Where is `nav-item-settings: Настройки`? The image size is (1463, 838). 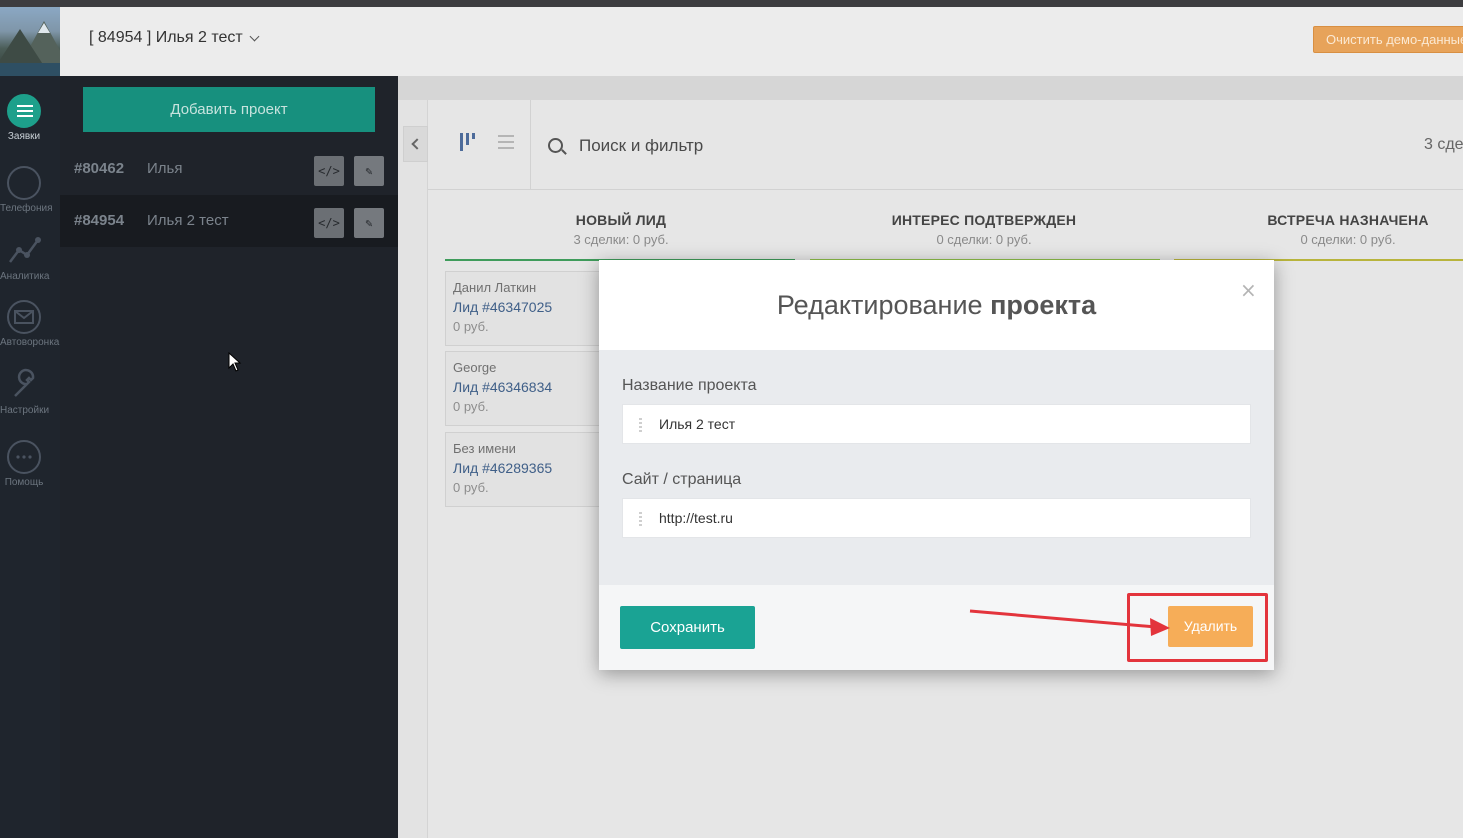
nav-item-settings: Настройки is located at coordinates (25, 392).